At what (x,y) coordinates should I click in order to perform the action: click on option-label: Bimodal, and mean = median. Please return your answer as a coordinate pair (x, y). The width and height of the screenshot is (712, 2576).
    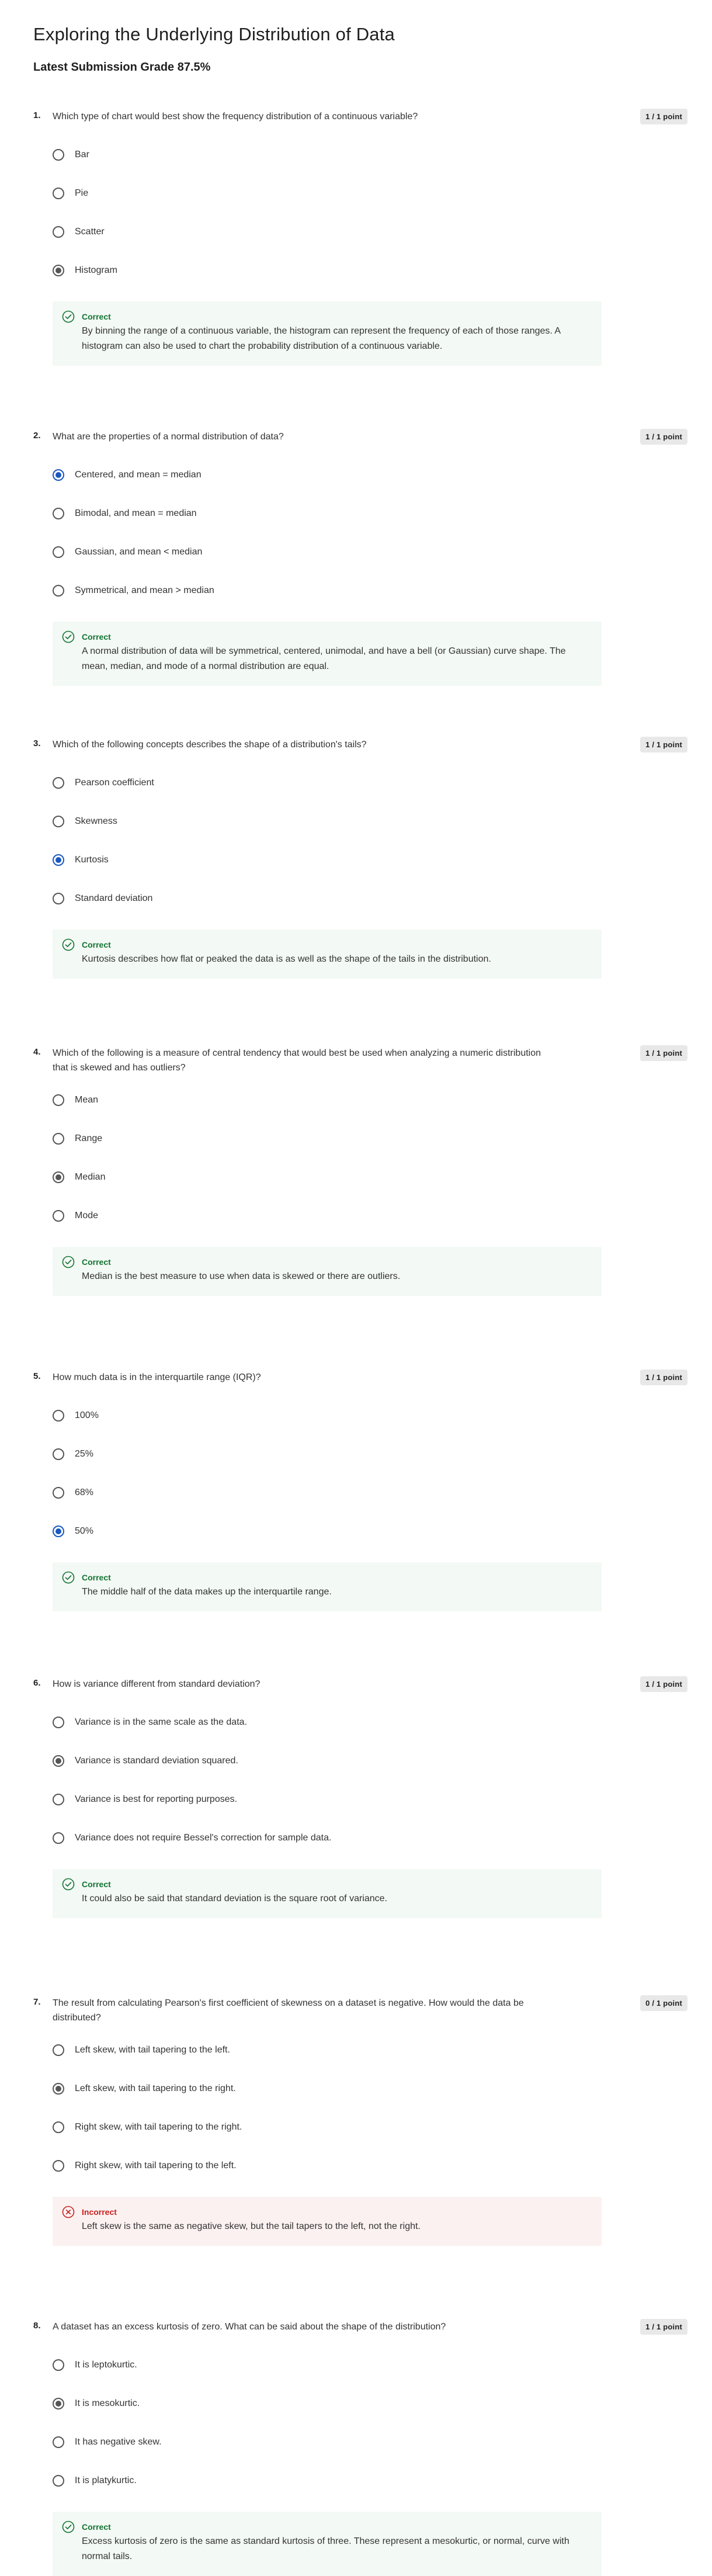
    Looking at the image, I should click on (136, 513).